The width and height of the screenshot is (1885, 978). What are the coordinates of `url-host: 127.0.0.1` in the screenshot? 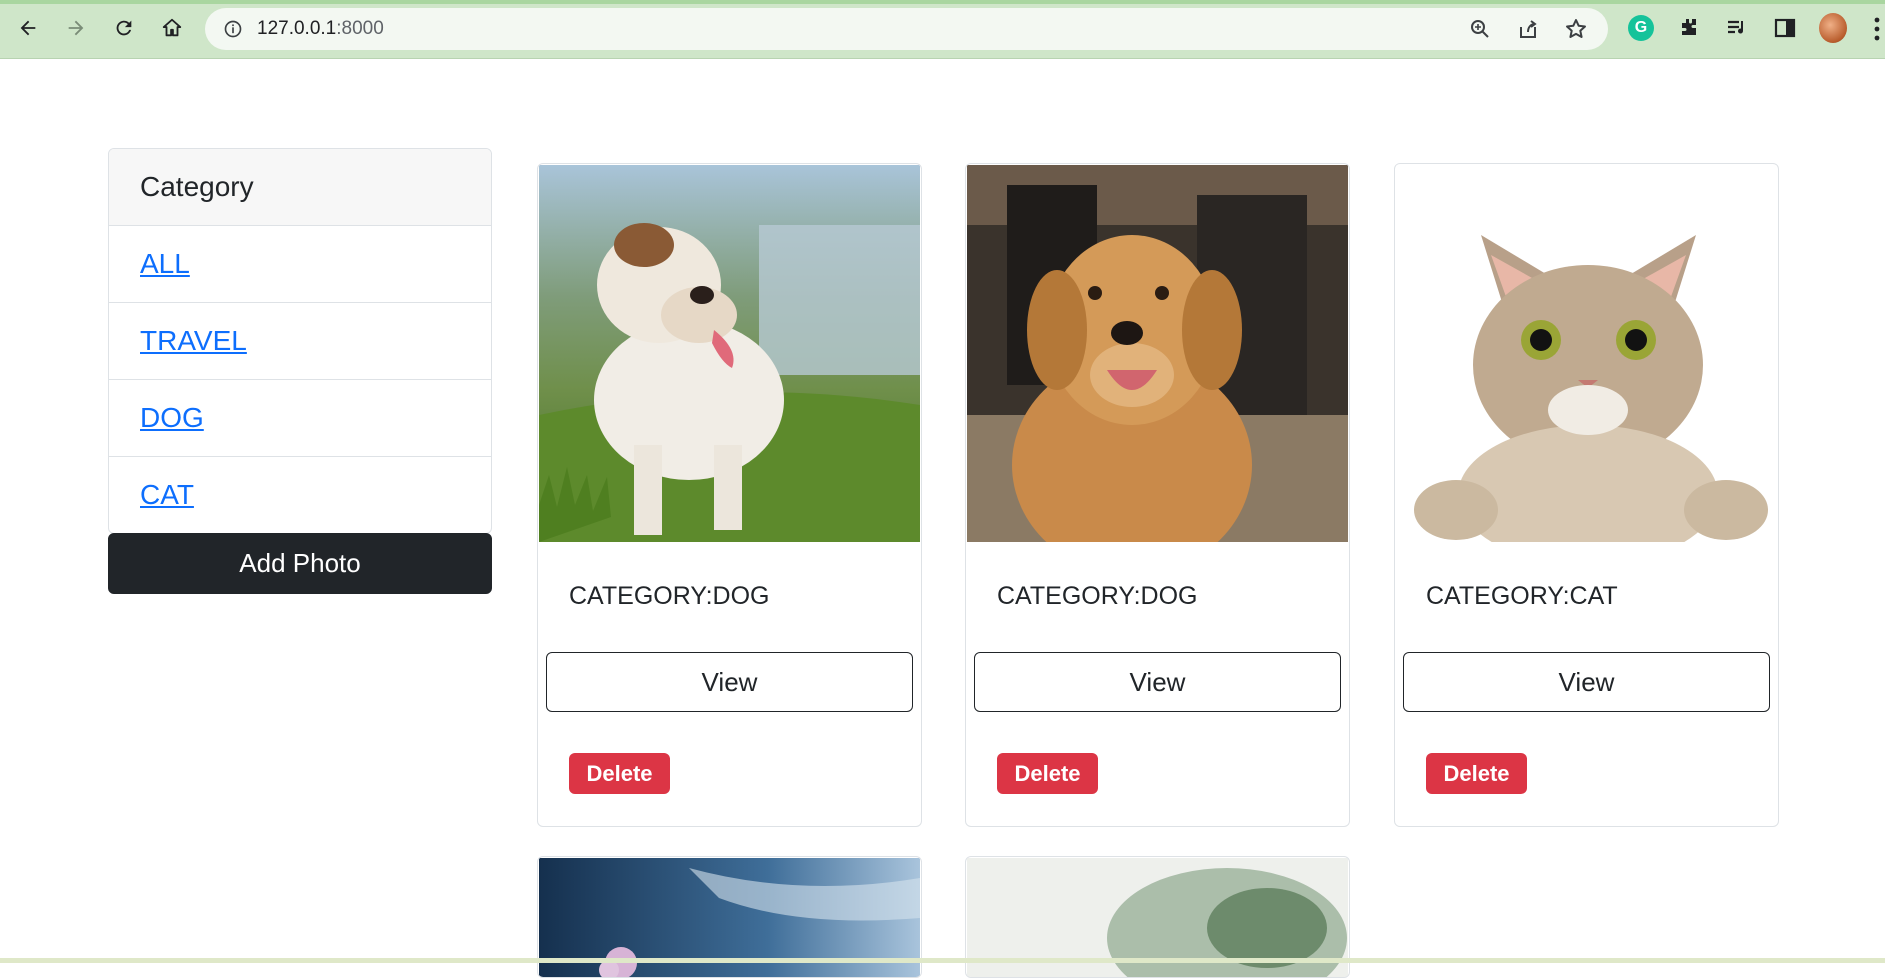 It's located at (297, 28).